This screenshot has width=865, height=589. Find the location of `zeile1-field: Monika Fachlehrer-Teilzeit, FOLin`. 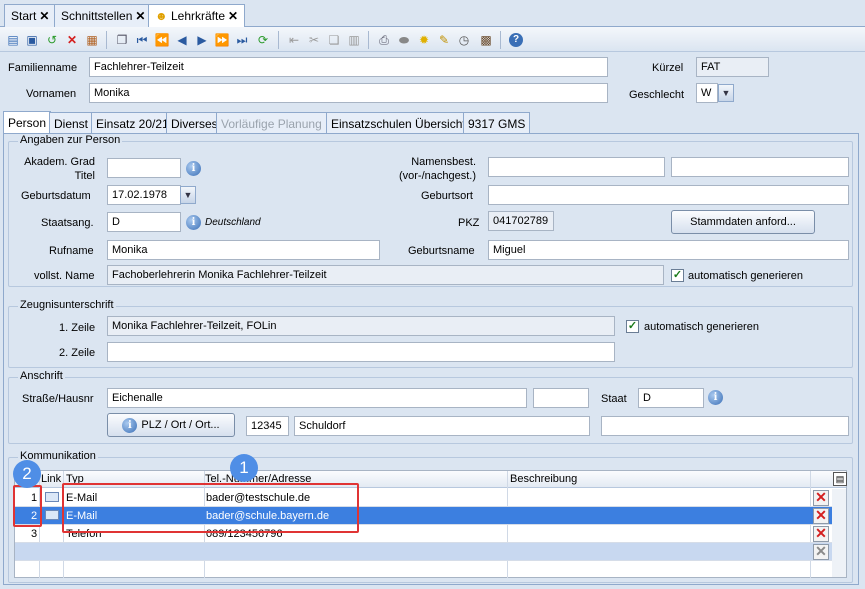

zeile1-field: Monika Fachlehrer-Teilzeit, FOLin is located at coordinates (361, 326).